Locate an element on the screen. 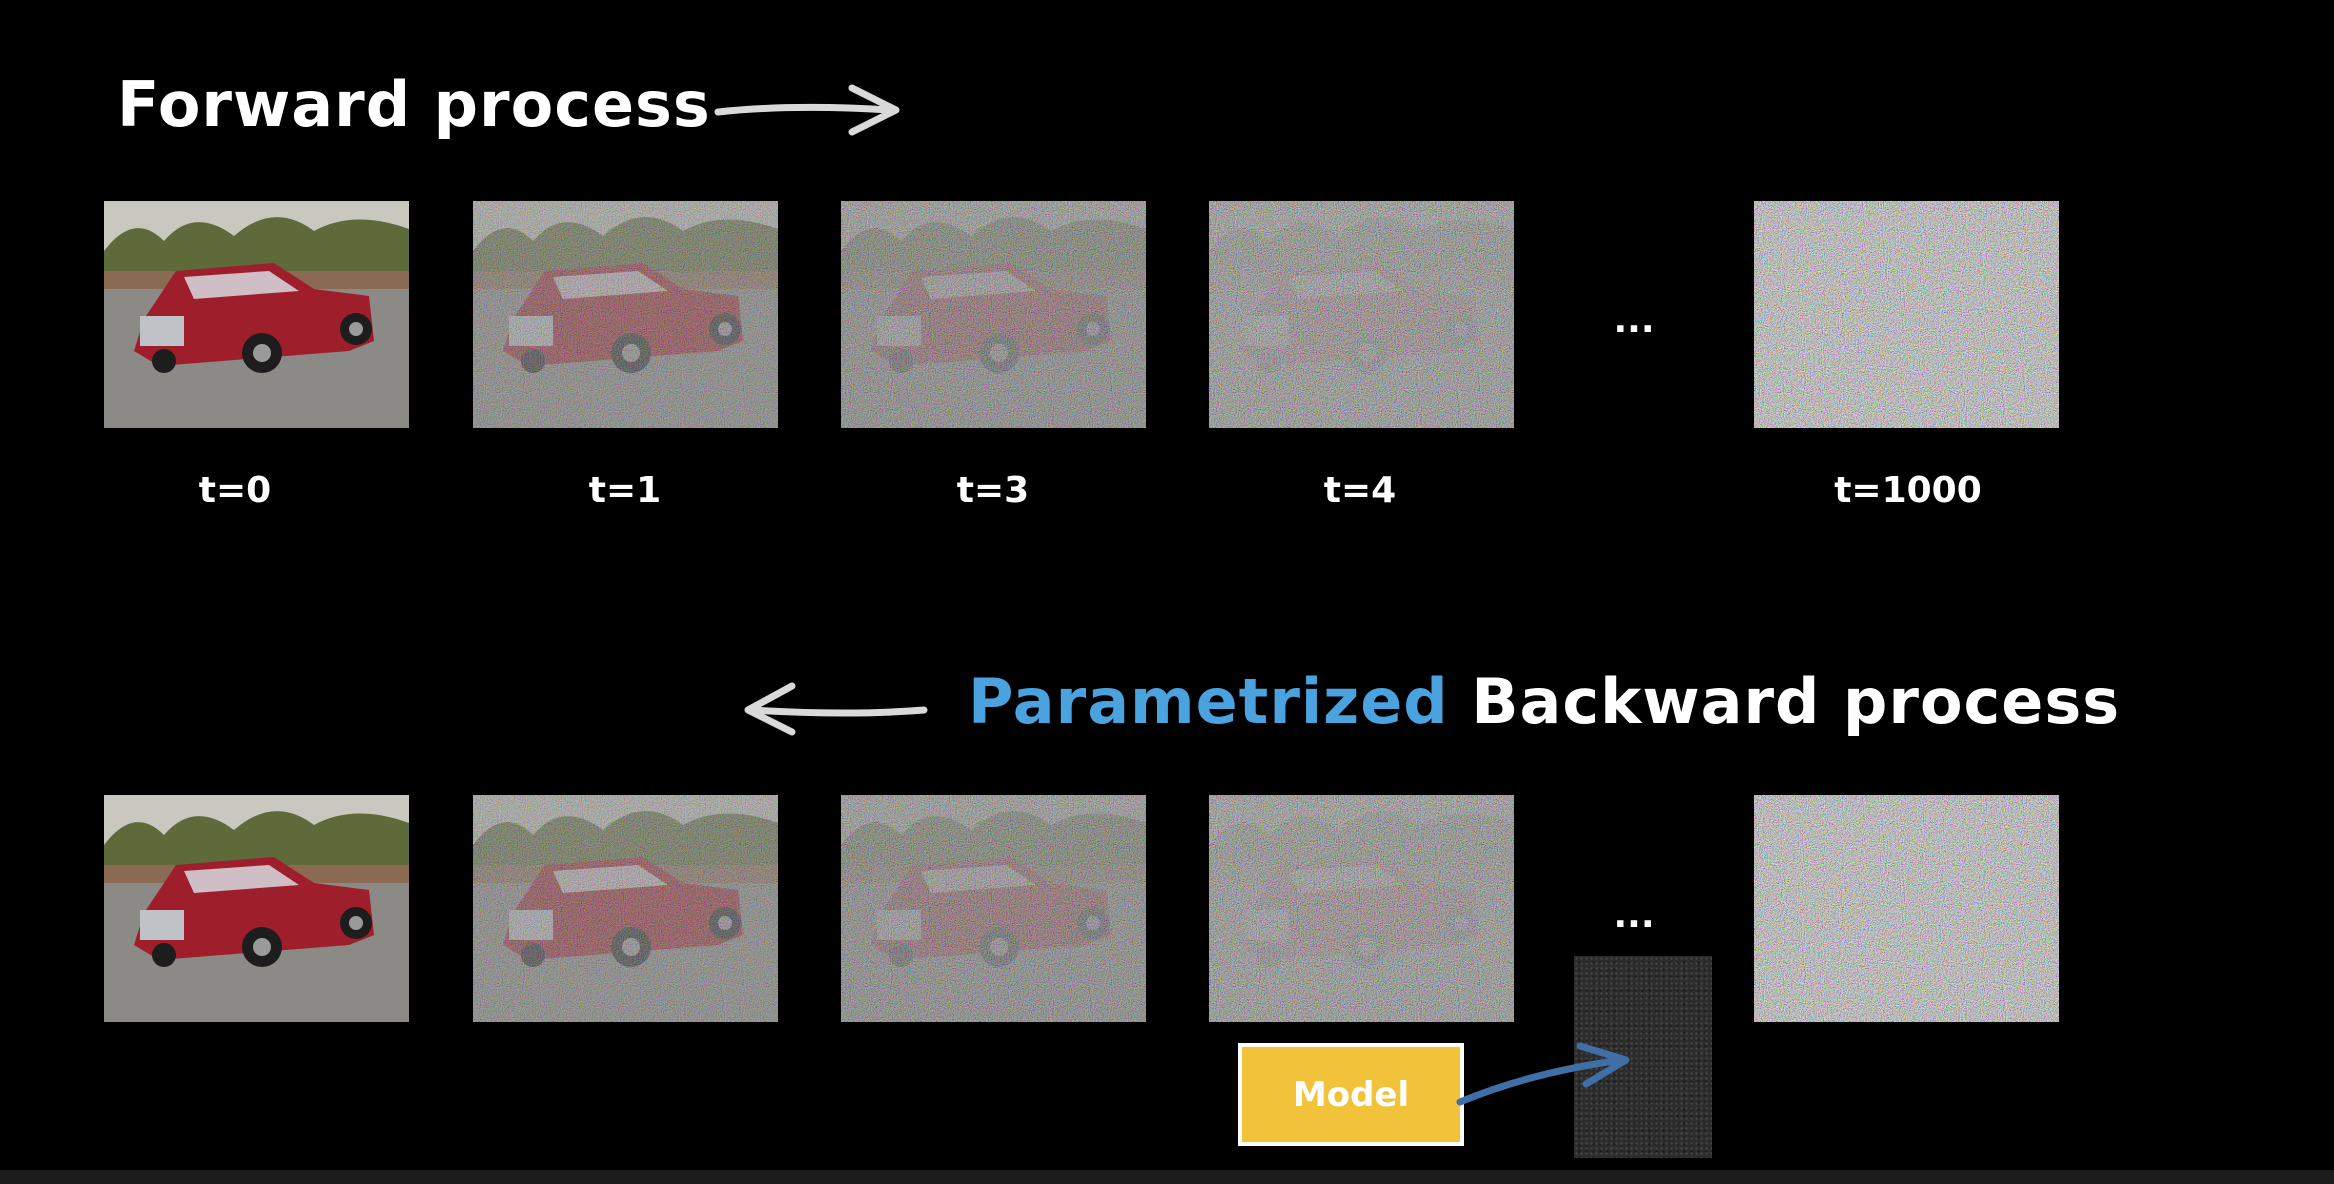 This screenshot has height=1184, width=2334. backward-process-title: Parametrized Backward process is located at coordinates (1544, 701).